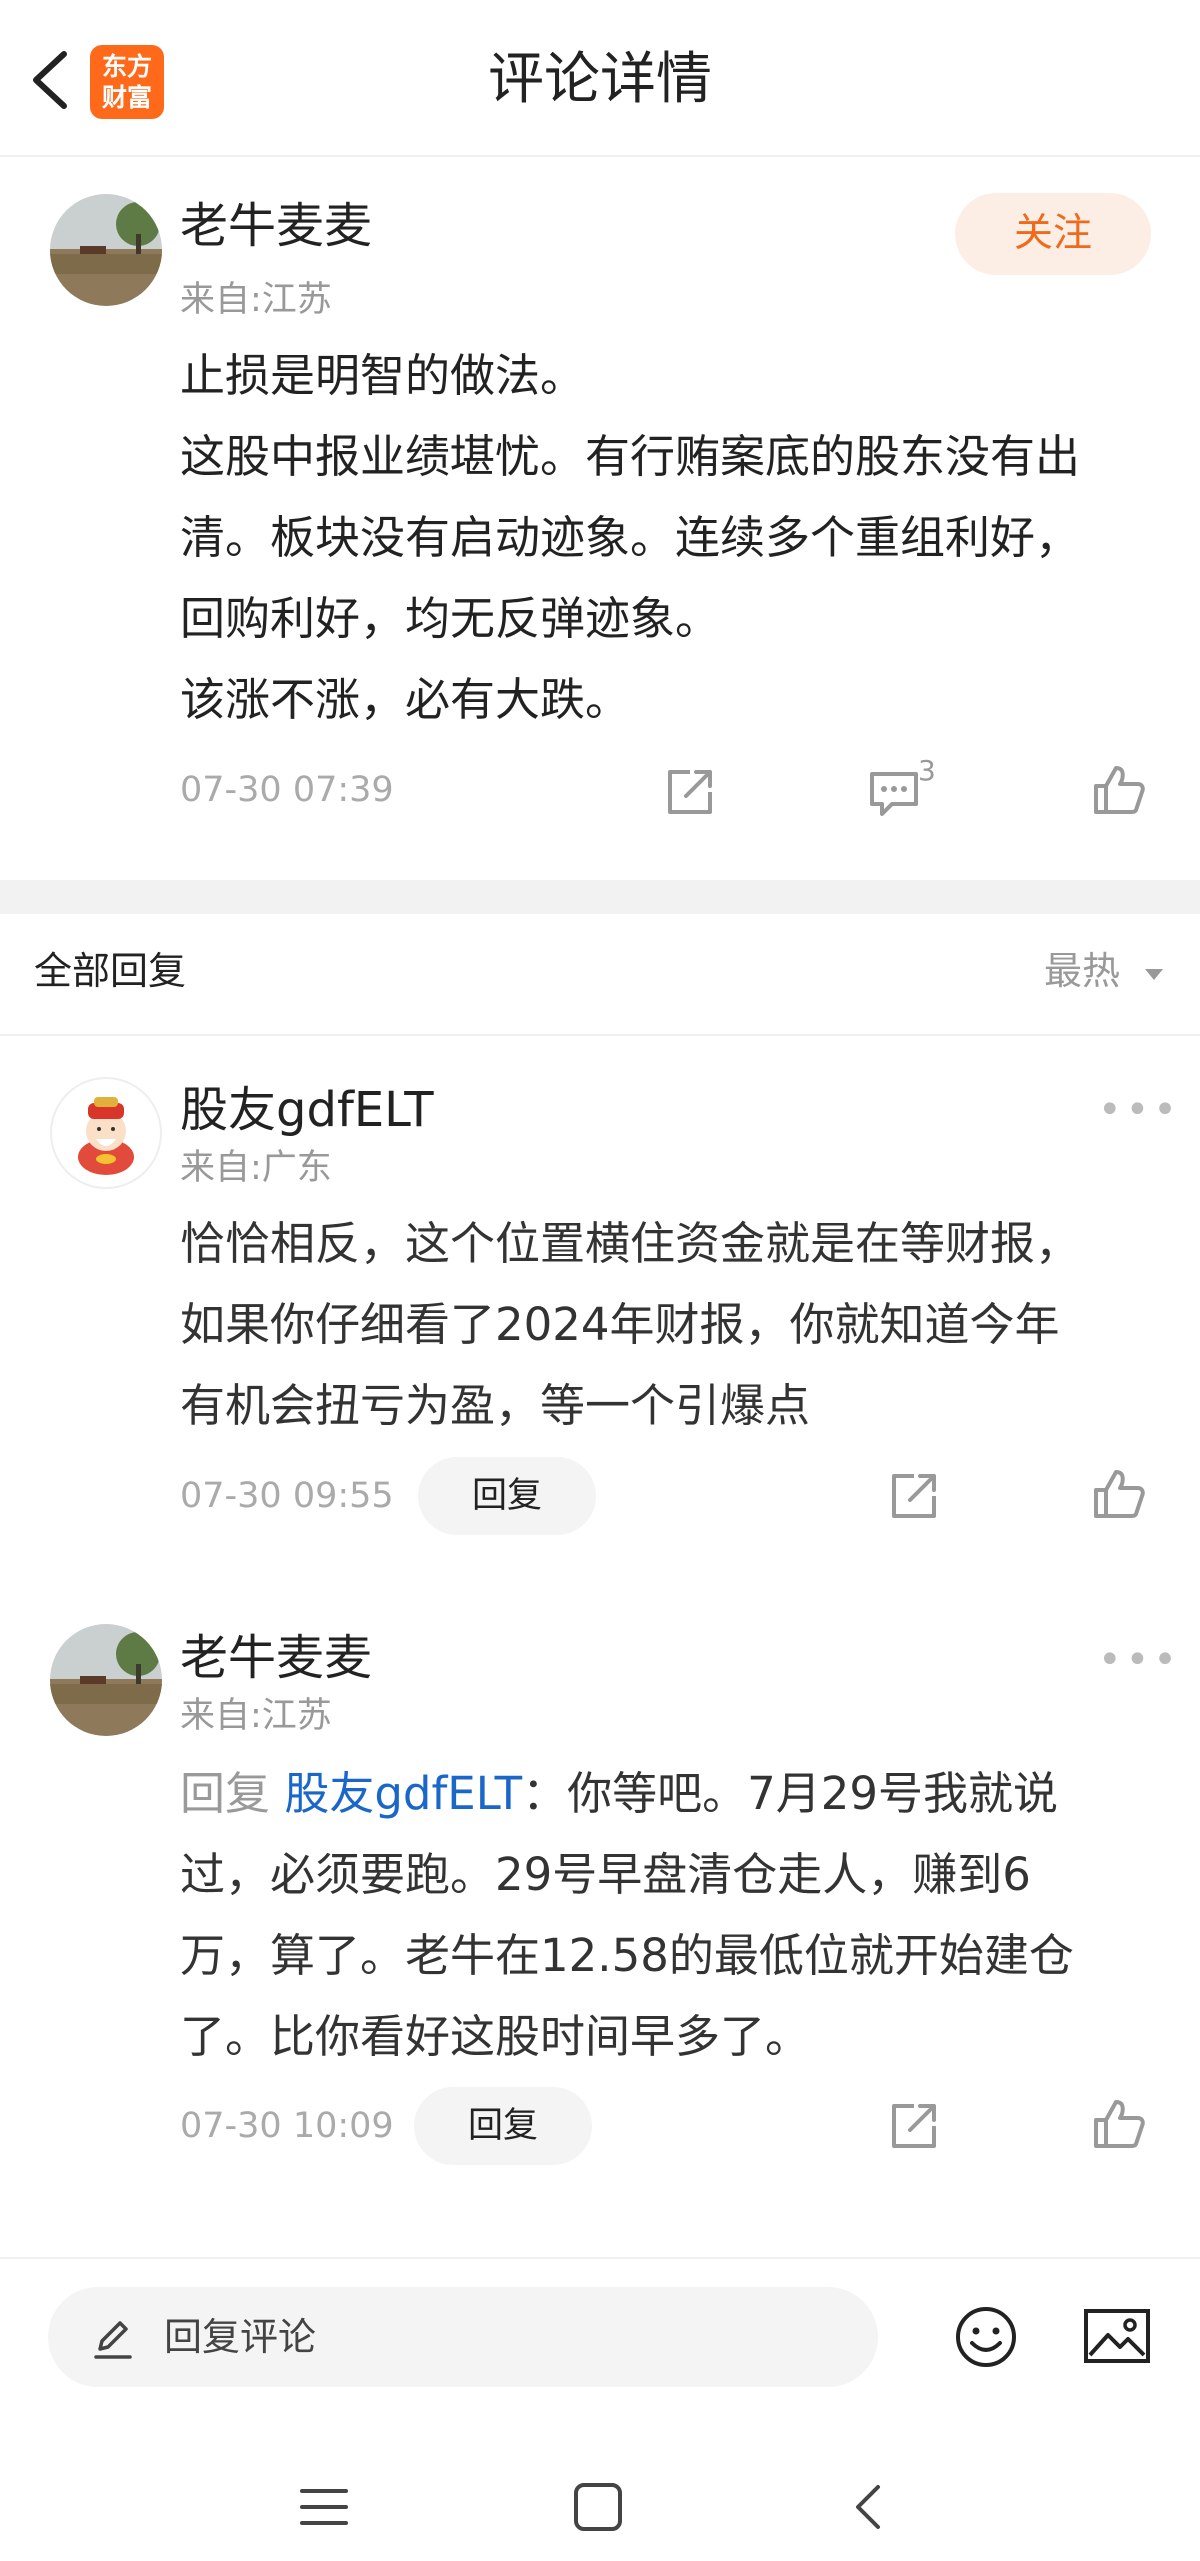 The image size is (1200, 2561). What do you see at coordinates (276, 1658) in the screenshot?
I see `reply-author-name: 老牛麦麦` at bounding box center [276, 1658].